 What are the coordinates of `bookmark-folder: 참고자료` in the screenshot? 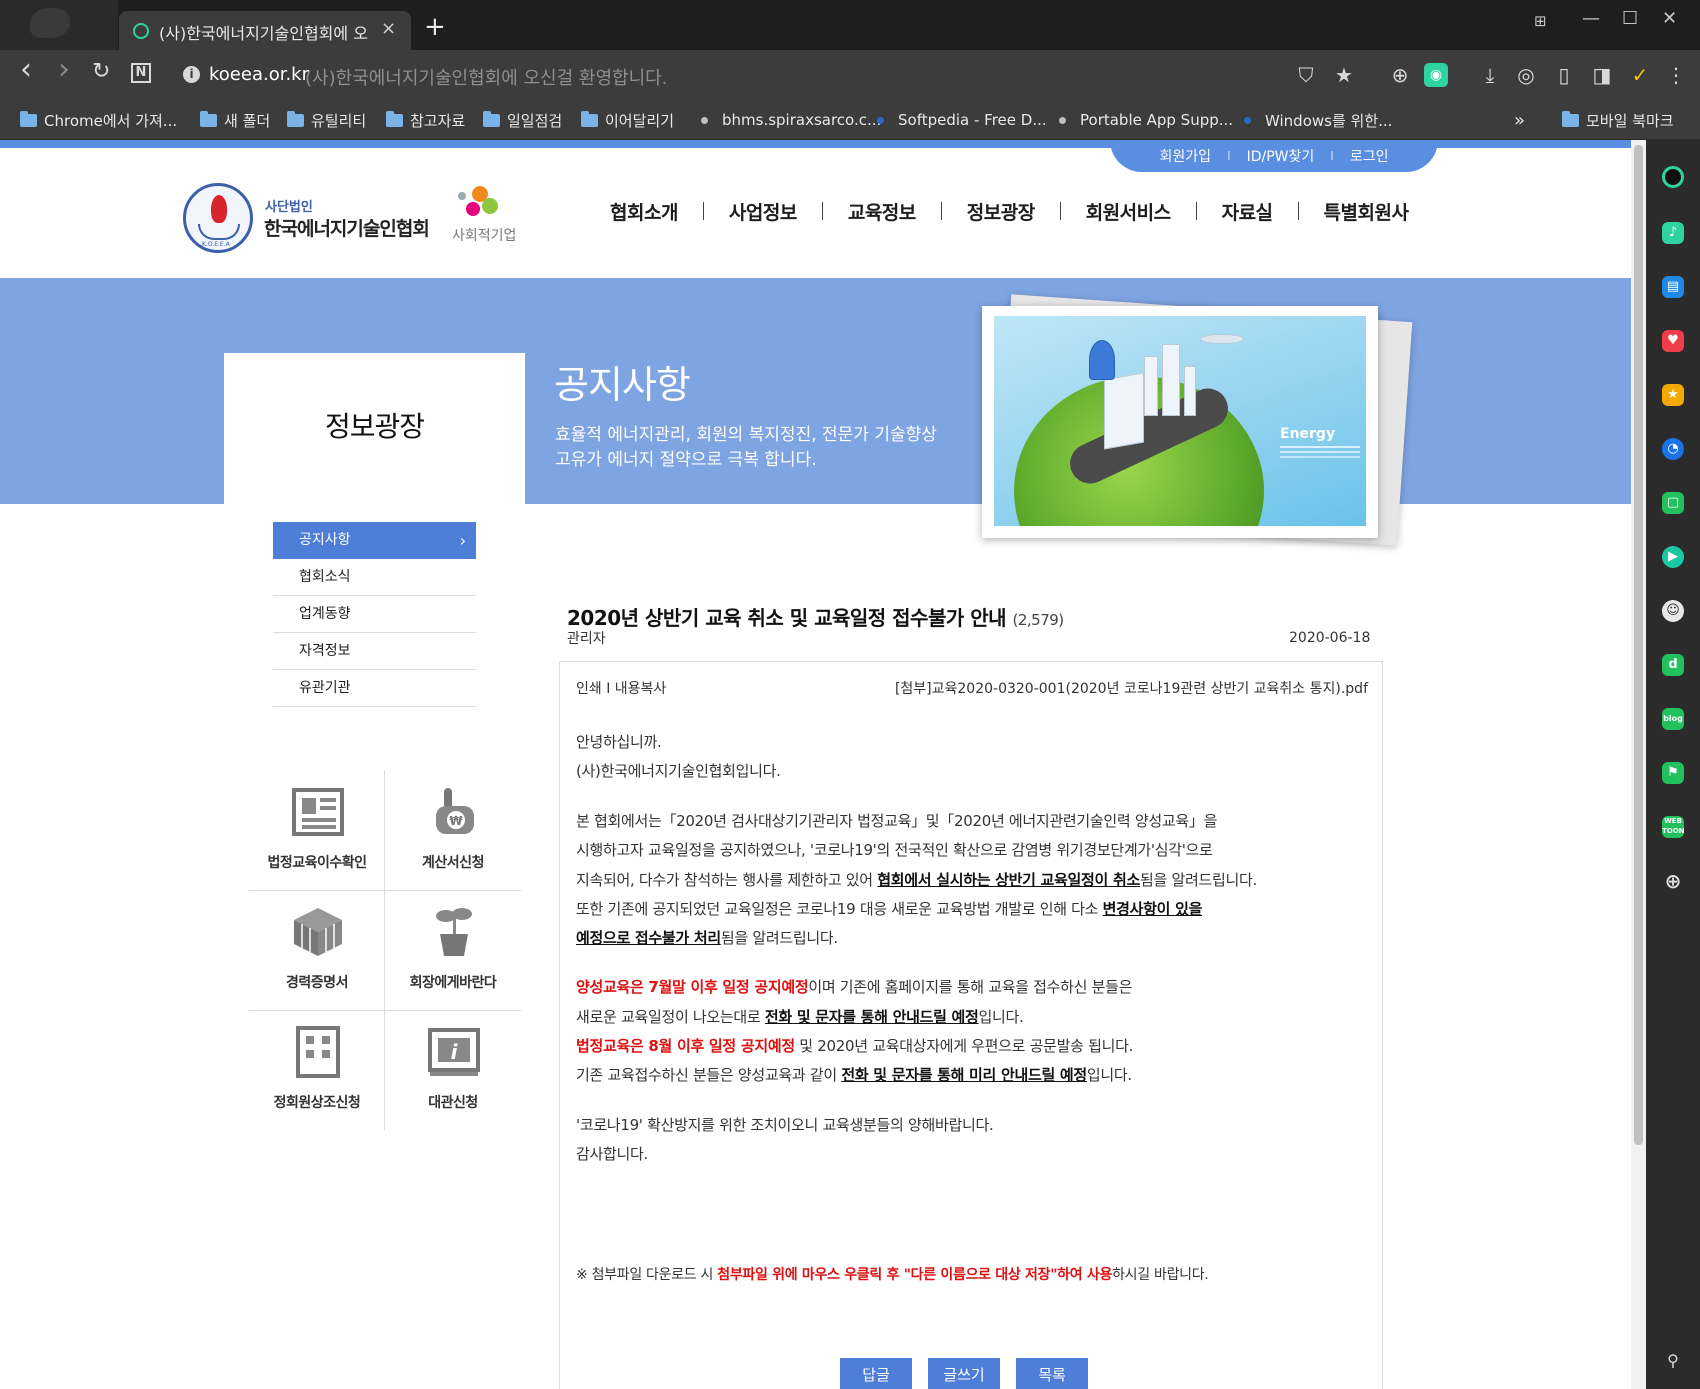 It's located at (425, 120).